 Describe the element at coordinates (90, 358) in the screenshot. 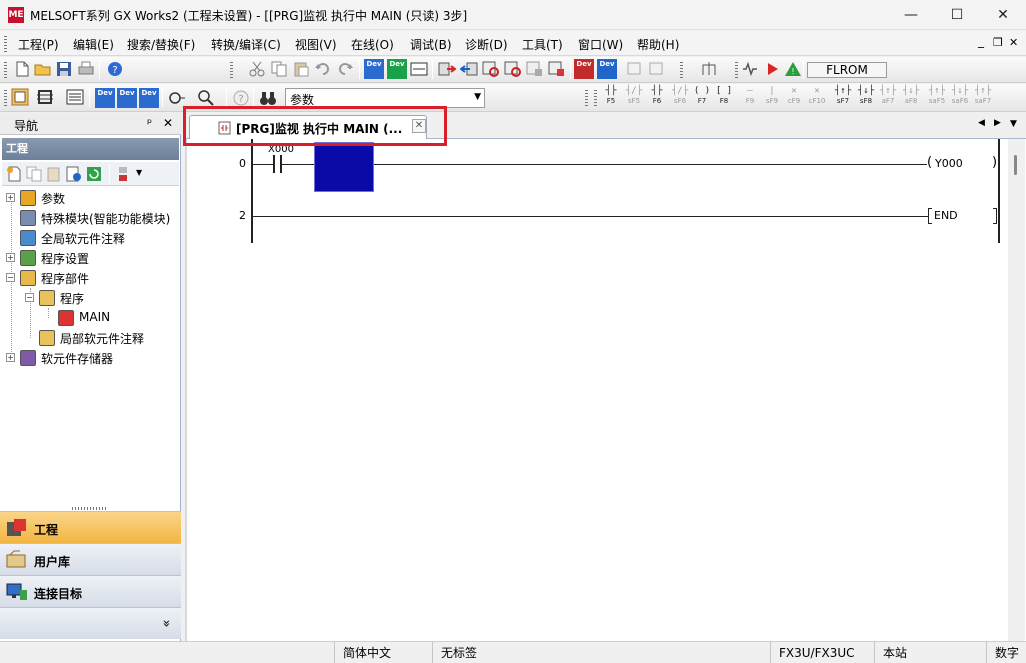

I see `tree-item-device-memory: + 软元件存储器` at that location.